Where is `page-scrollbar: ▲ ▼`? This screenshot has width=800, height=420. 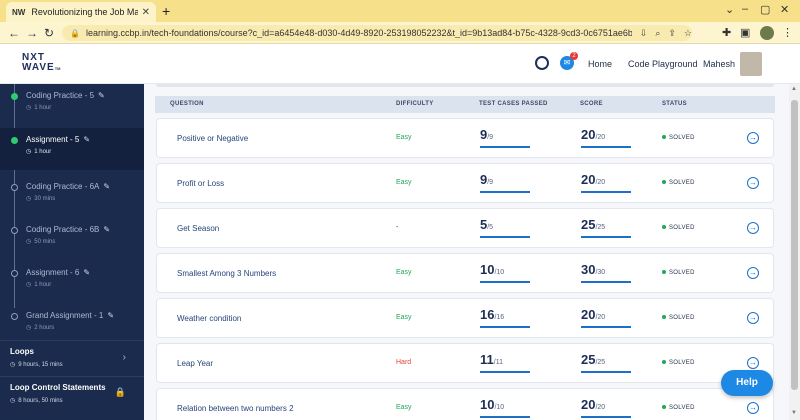 page-scrollbar: ▲ ▼ is located at coordinates (794, 252).